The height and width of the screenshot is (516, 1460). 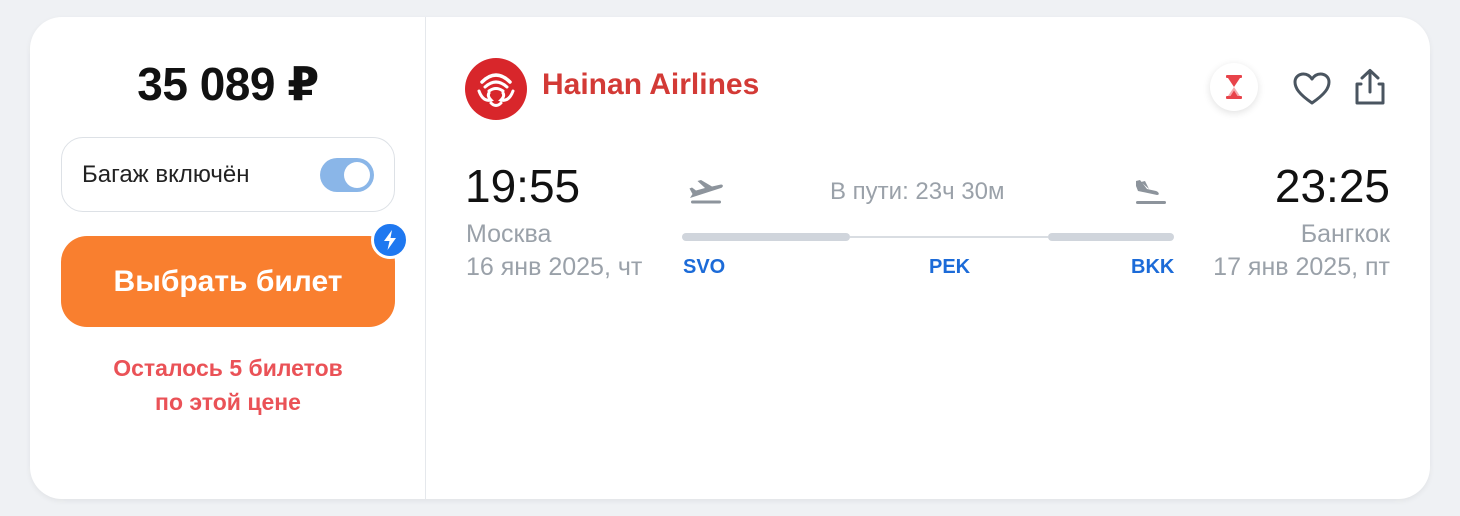 I want to click on hainan-airlines-logo-icon, so click(x=496, y=89).